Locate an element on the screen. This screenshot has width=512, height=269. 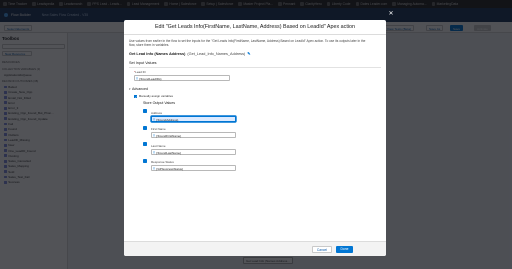
lead-id-label: *Lead ID is located at coordinates (140, 72).